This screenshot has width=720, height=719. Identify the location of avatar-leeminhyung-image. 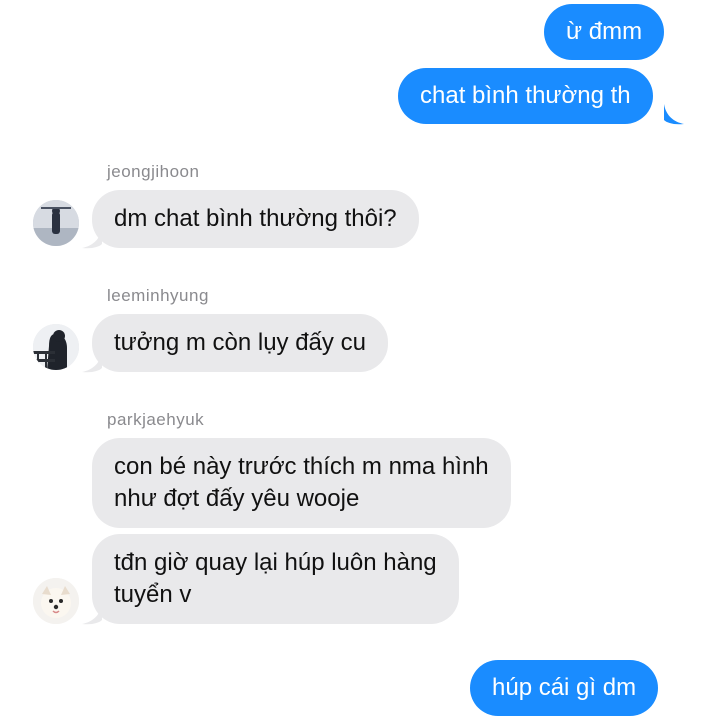
(56, 347).